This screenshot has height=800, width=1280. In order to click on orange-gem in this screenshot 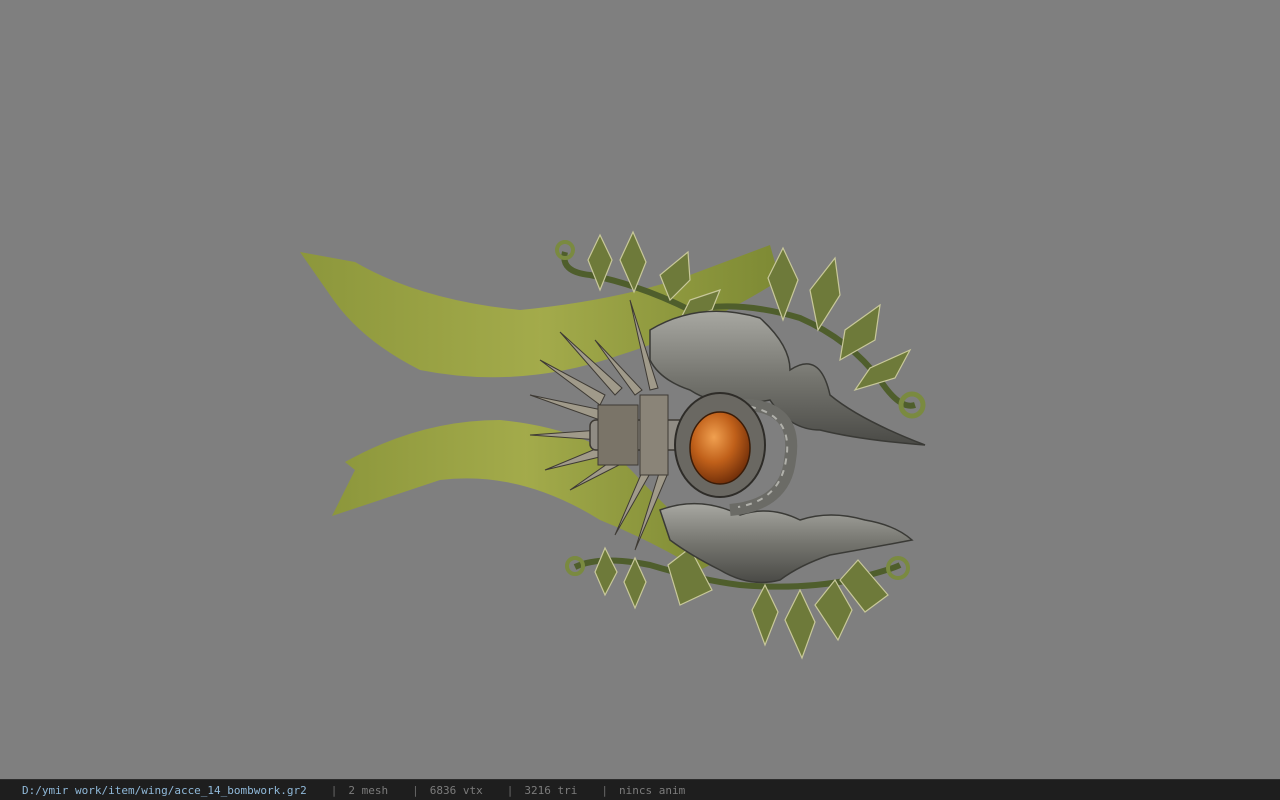, I will do `click(720, 448)`.